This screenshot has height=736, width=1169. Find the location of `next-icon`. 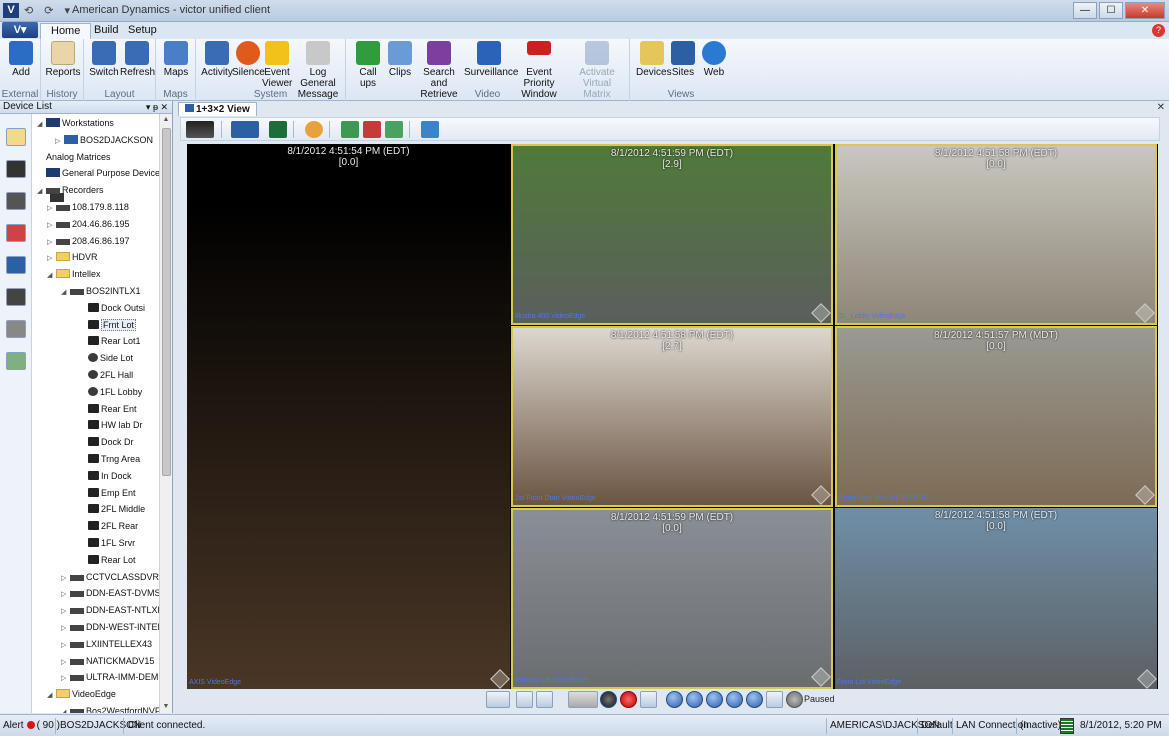

next-icon is located at coordinates (544, 699).